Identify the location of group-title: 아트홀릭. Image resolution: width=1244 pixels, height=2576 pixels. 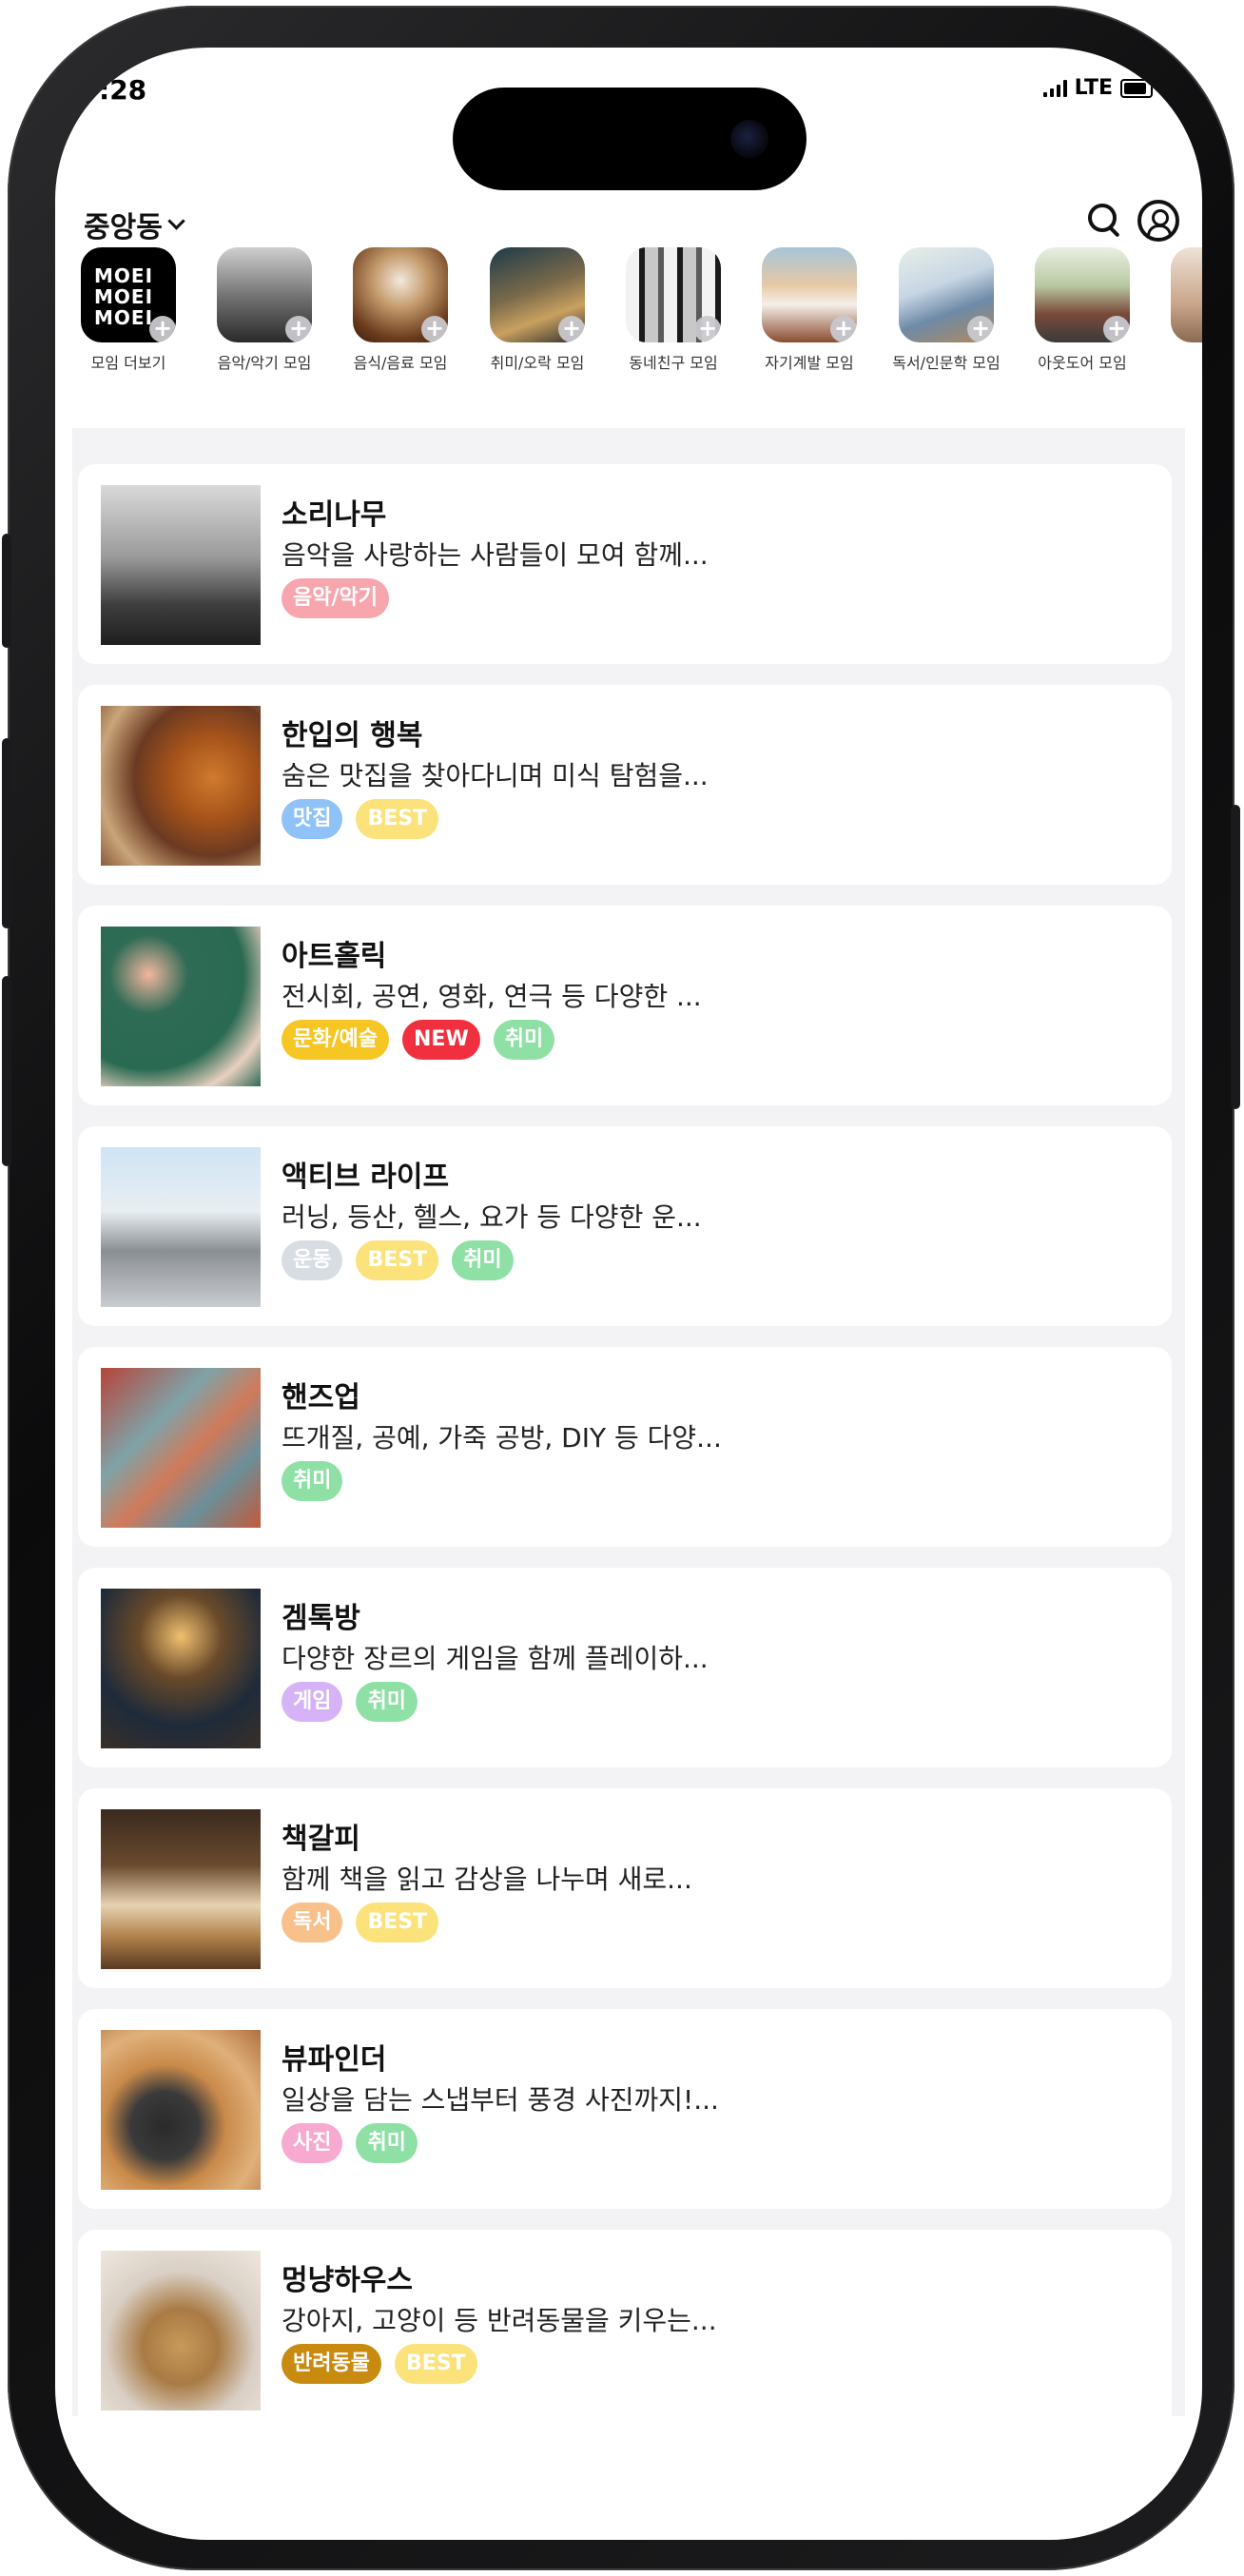
(334, 957).